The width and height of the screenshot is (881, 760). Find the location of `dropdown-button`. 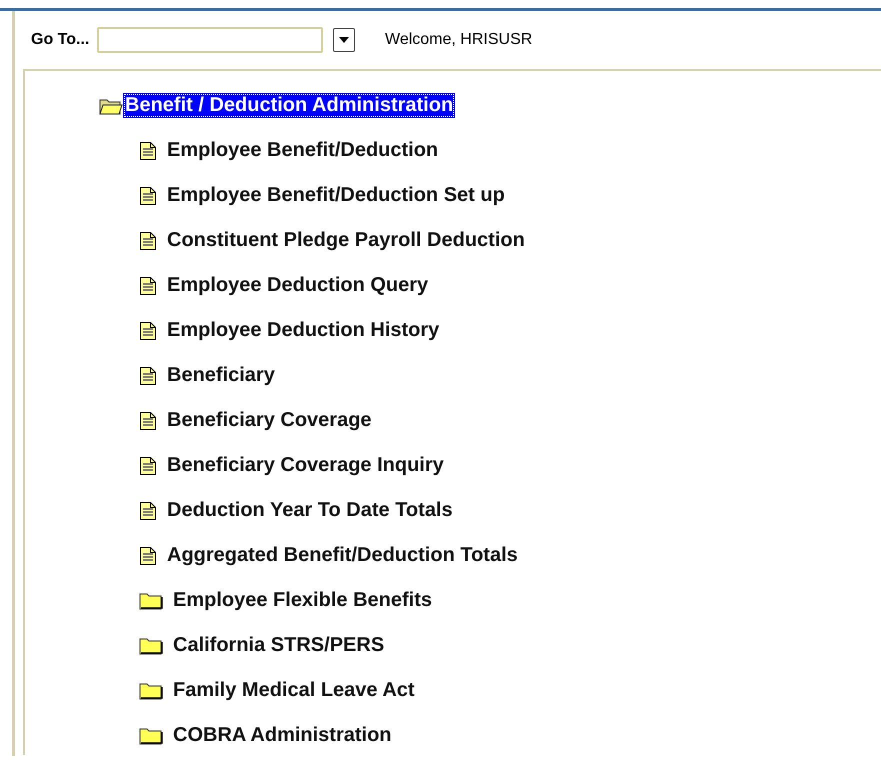

dropdown-button is located at coordinates (344, 40).